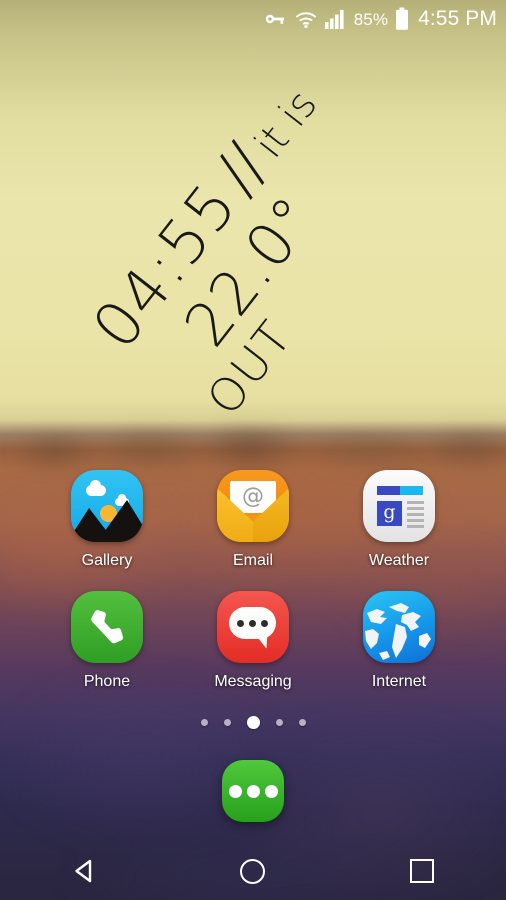  Describe the element at coordinates (107, 681) in the screenshot. I see `app-label: Phone` at that location.